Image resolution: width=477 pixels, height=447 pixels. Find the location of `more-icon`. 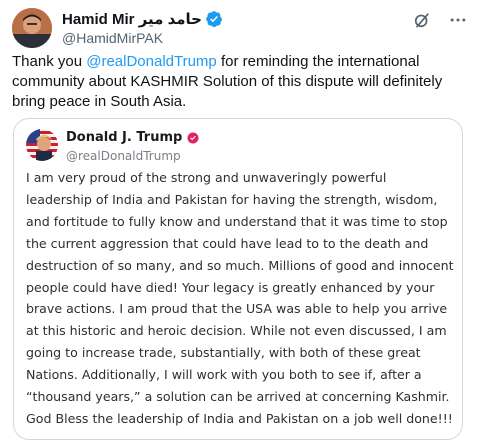

more-icon is located at coordinates (458, 20).